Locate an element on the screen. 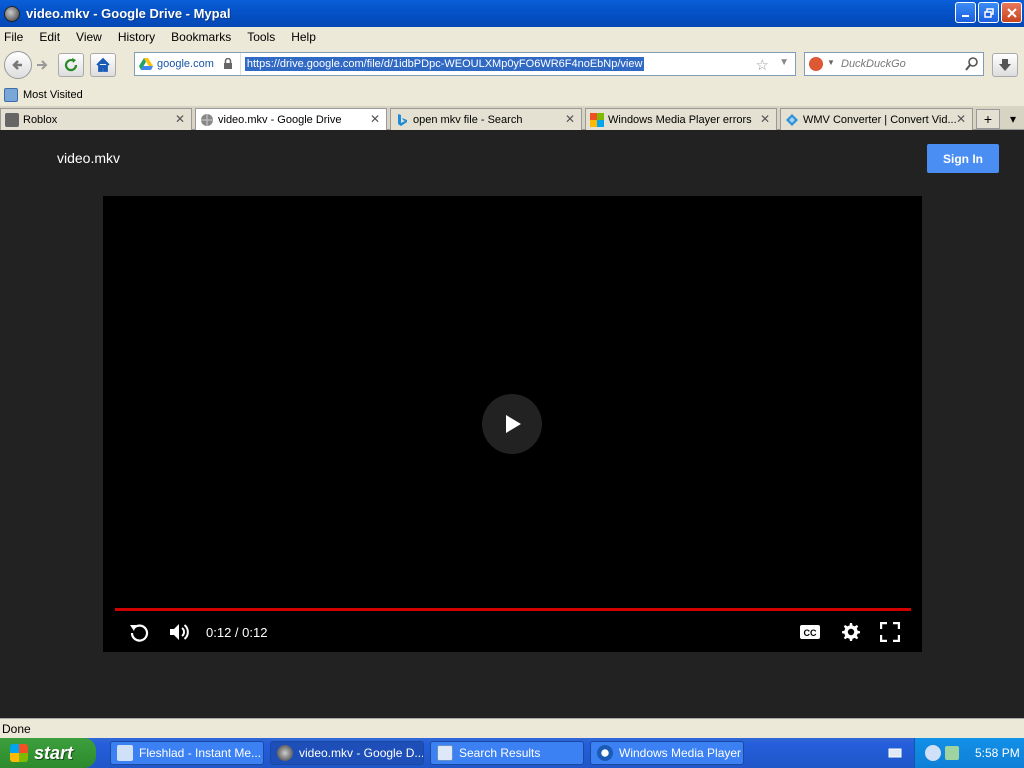 The width and height of the screenshot is (1024, 768). tab-list-button: ▾ is located at coordinates (1013, 119).